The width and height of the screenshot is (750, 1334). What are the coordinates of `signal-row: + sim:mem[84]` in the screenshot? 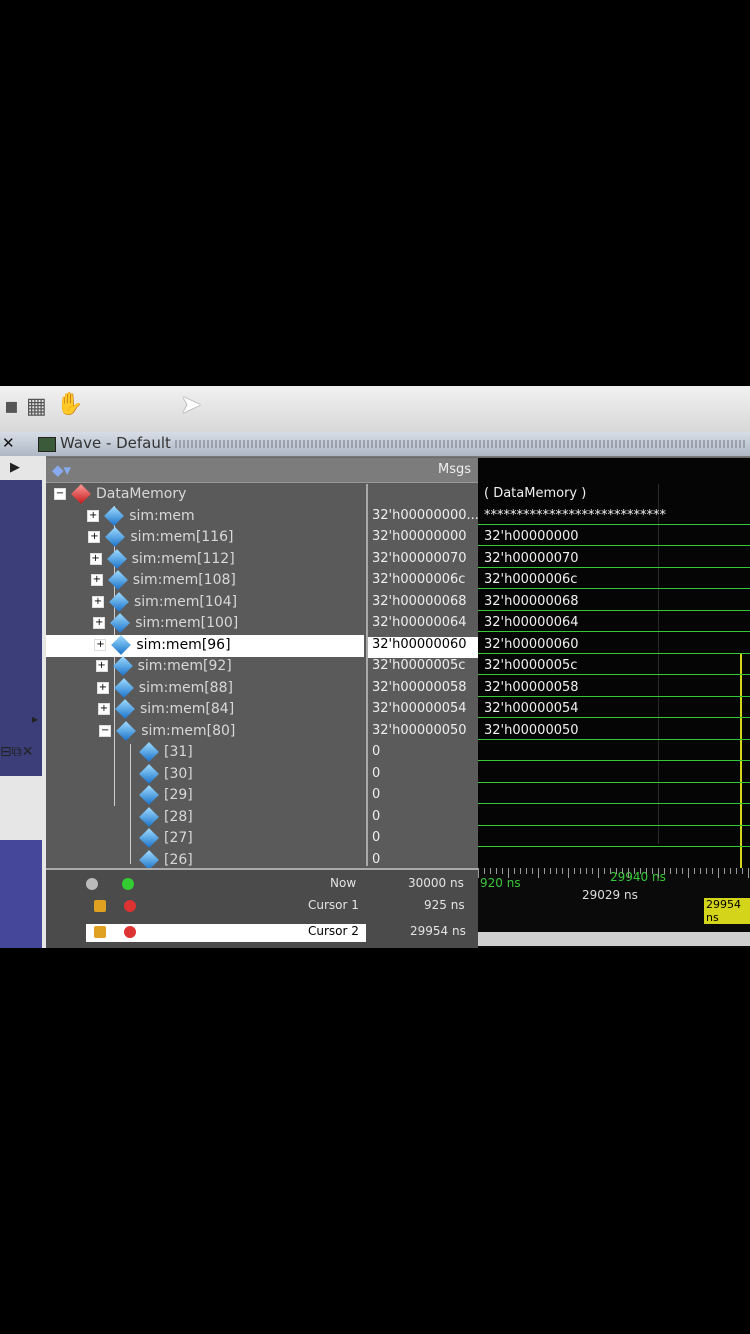 It's located at (205, 710).